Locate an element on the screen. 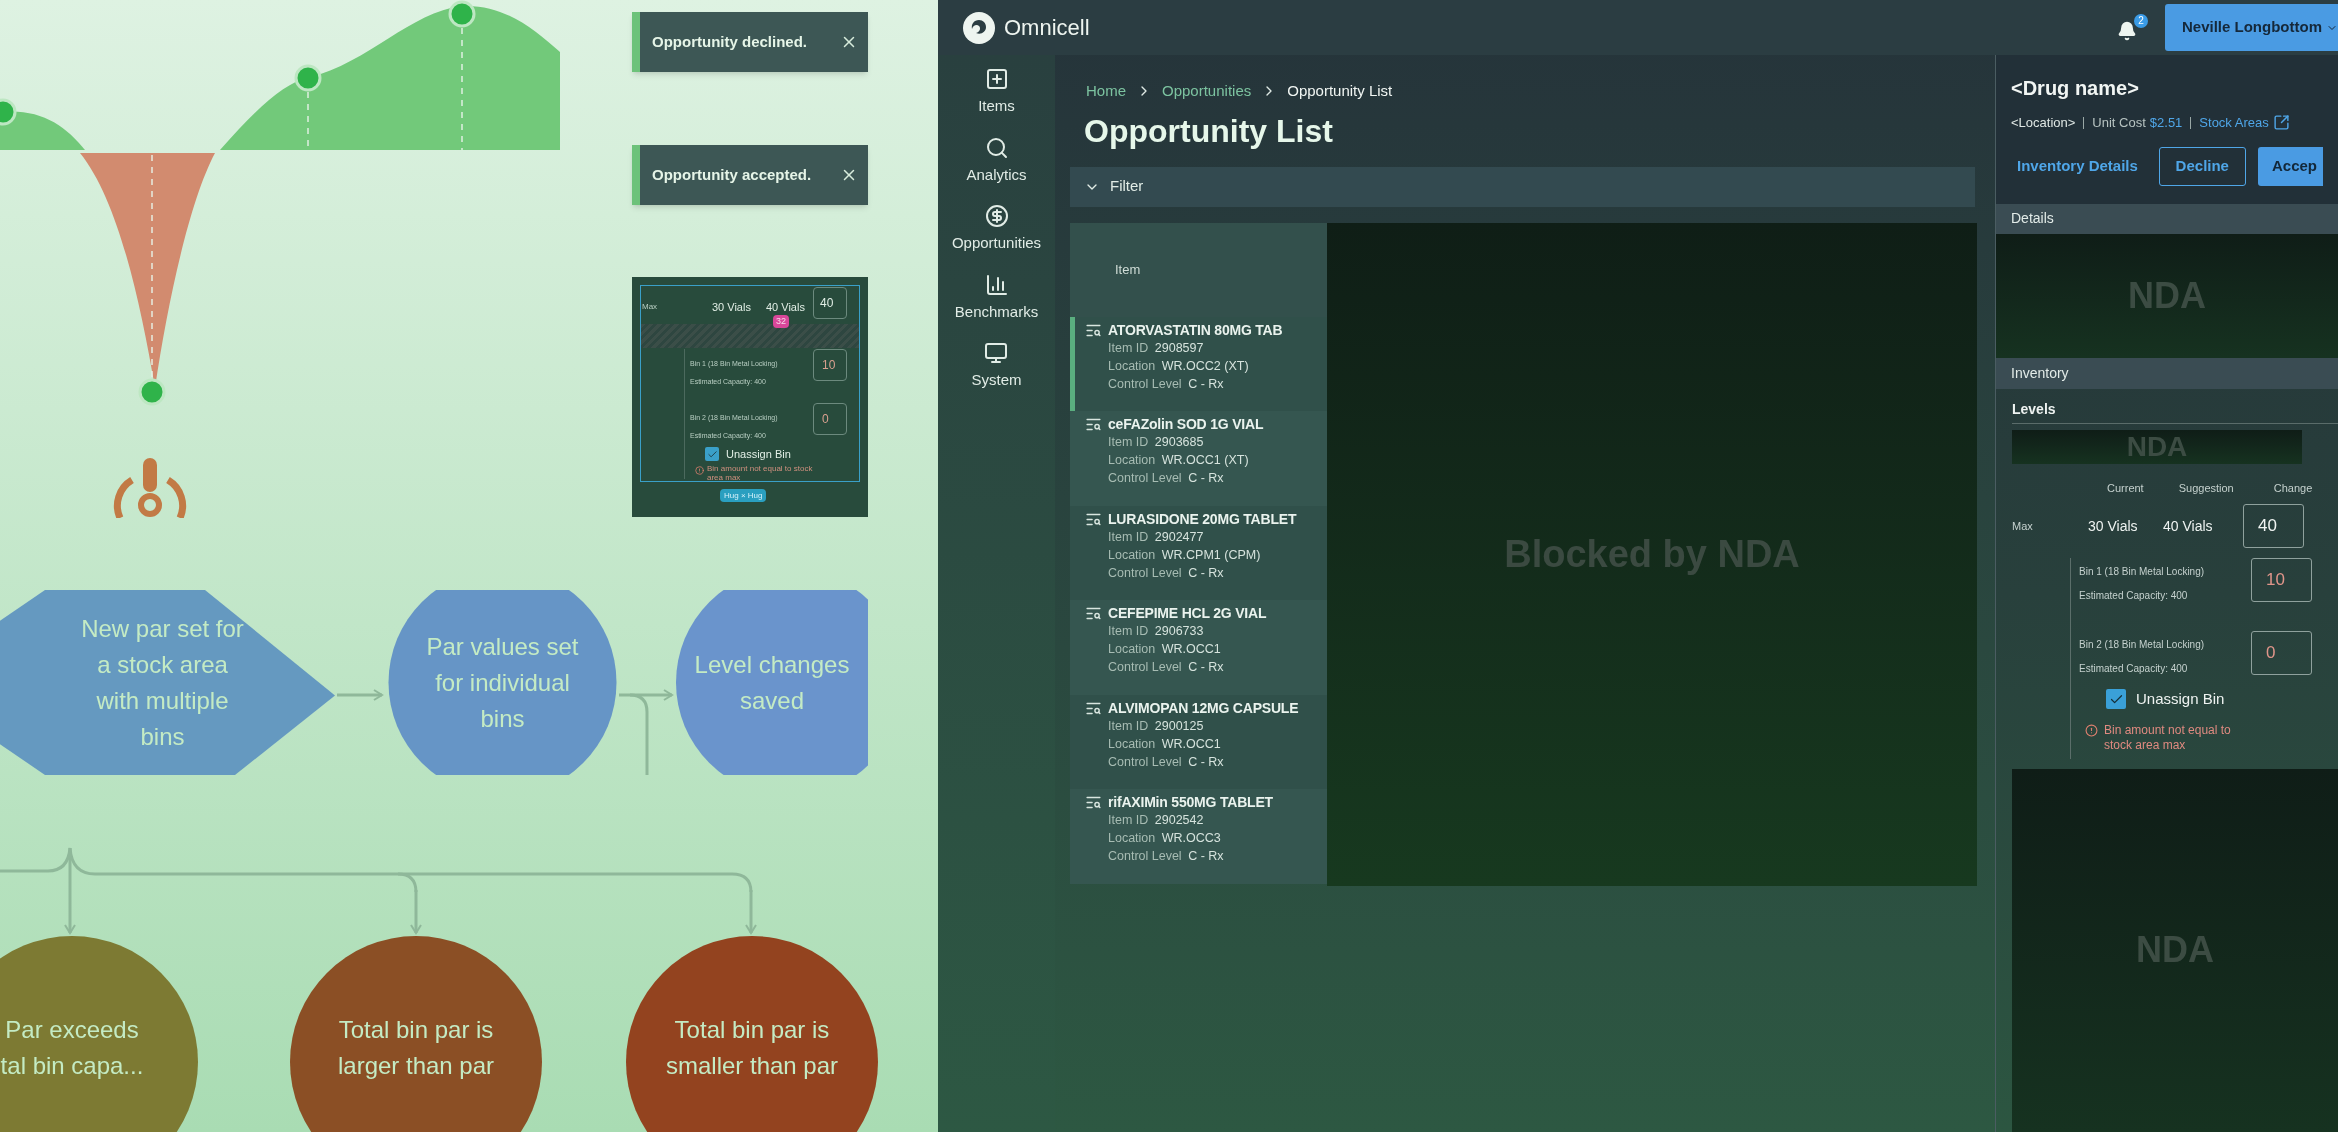 The image size is (2338, 1132). field-value: WR.OCC2 (XT) is located at coordinates (1205, 365).